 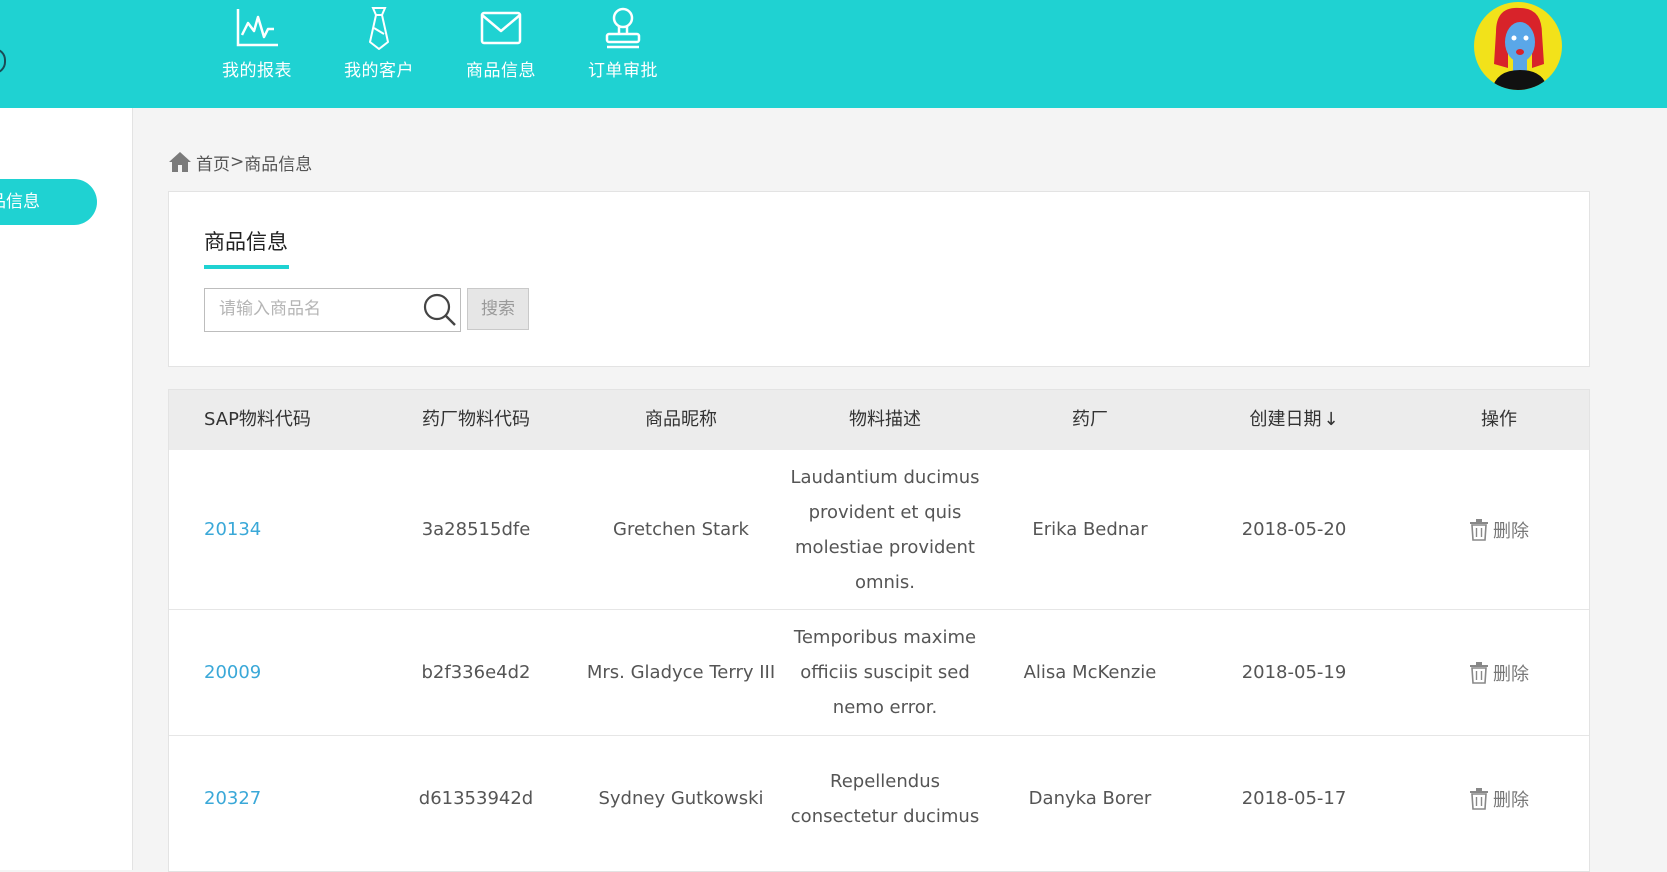 I want to click on nav-item-label: 我的客户, so click(x=379, y=71).